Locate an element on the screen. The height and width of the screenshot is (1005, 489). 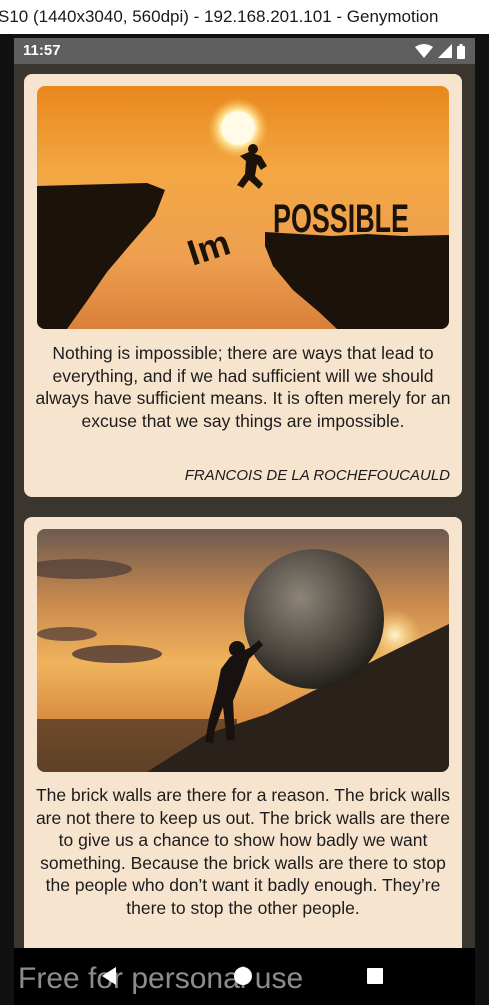
status-icons is located at coordinates (440, 51).